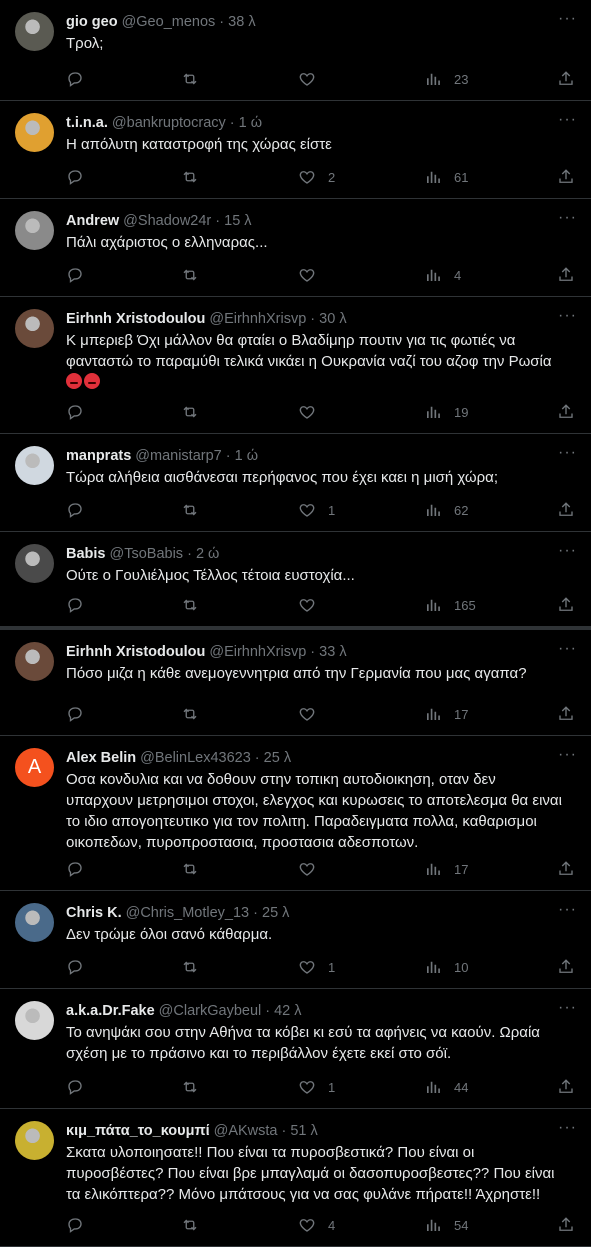 The height and width of the screenshot is (1247, 591). What do you see at coordinates (94, 913) in the screenshot?
I see `display-name: Chris K.` at bounding box center [94, 913].